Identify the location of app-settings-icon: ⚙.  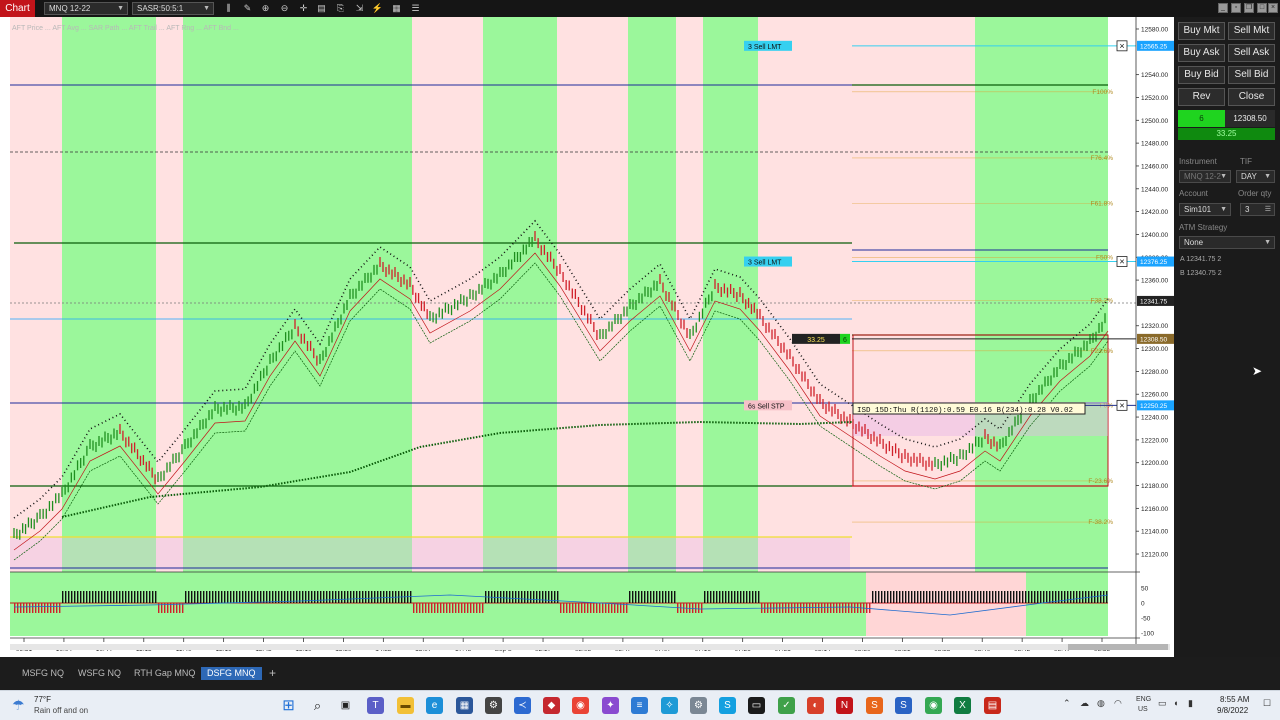
(493, 705).